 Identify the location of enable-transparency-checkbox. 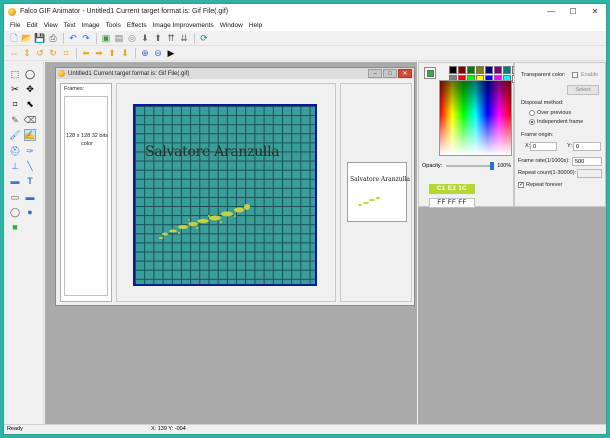
(575, 75).